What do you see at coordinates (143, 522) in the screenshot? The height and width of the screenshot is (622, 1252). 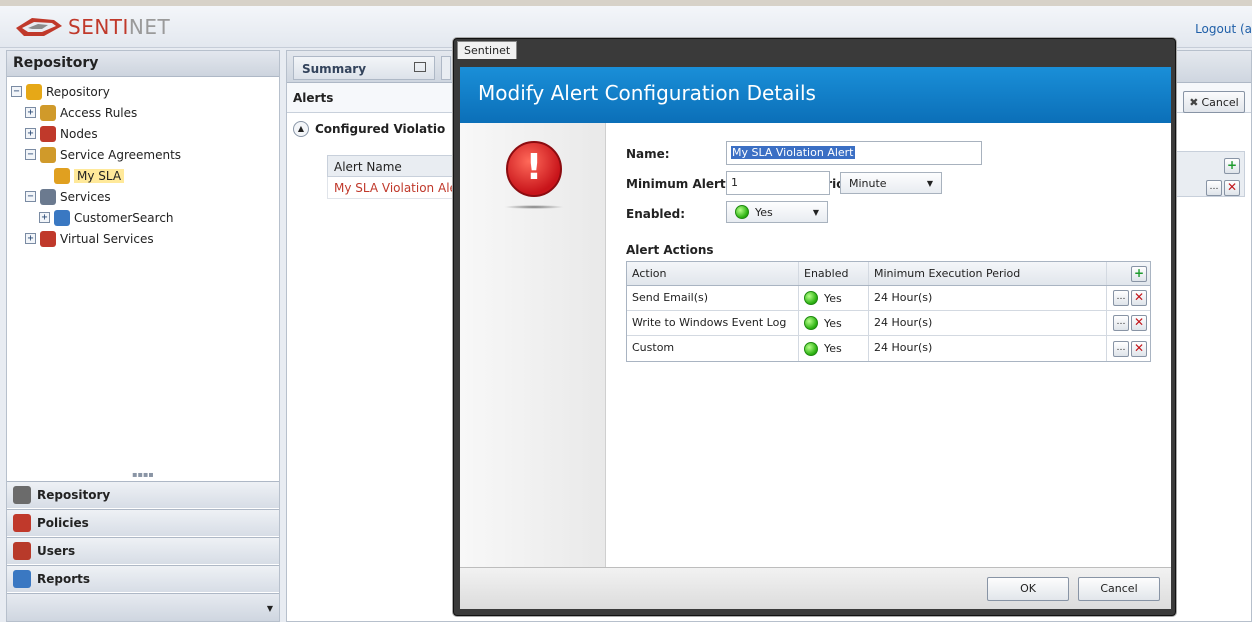 I see `nav-policies-button: Policies` at bounding box center [143, 522].